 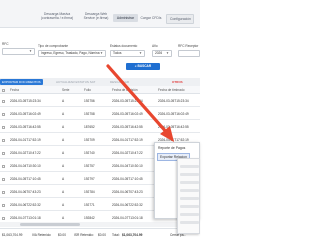 I want to click on export-documents-button: EXPORTAR DOCUMENTOS, so click(x=21, y=82).